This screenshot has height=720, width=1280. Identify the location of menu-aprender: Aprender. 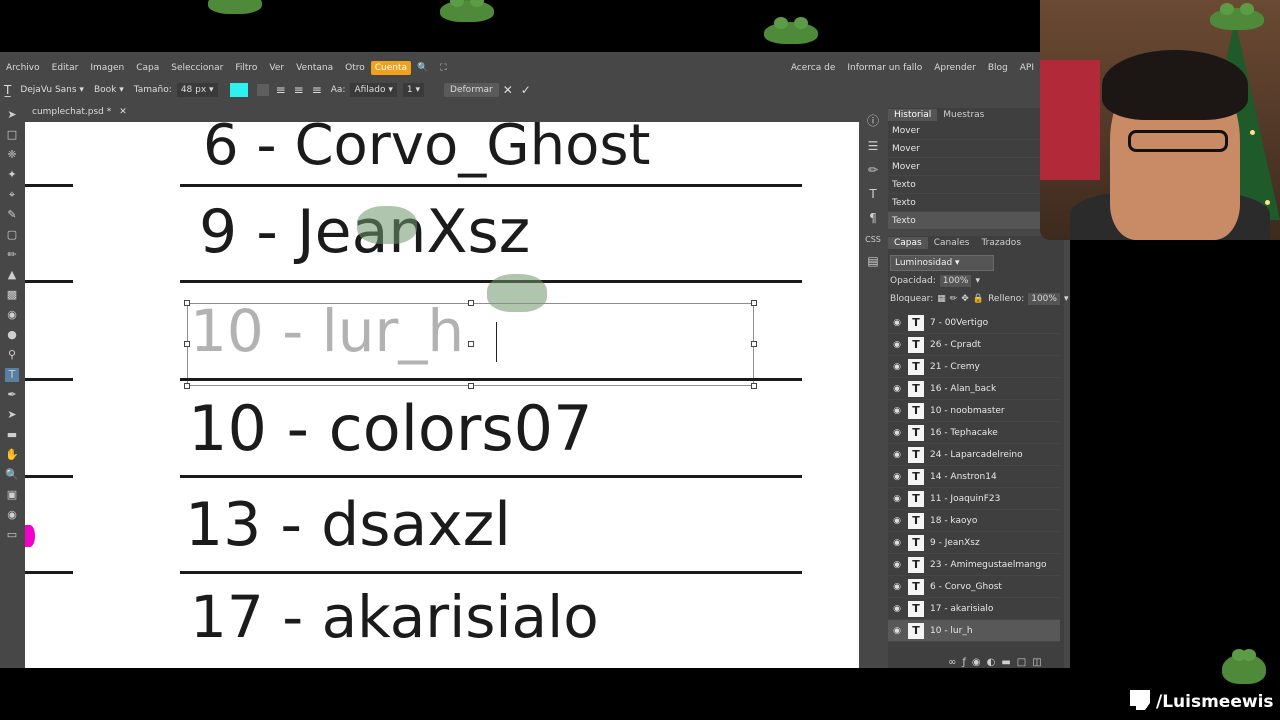
(955, 68).